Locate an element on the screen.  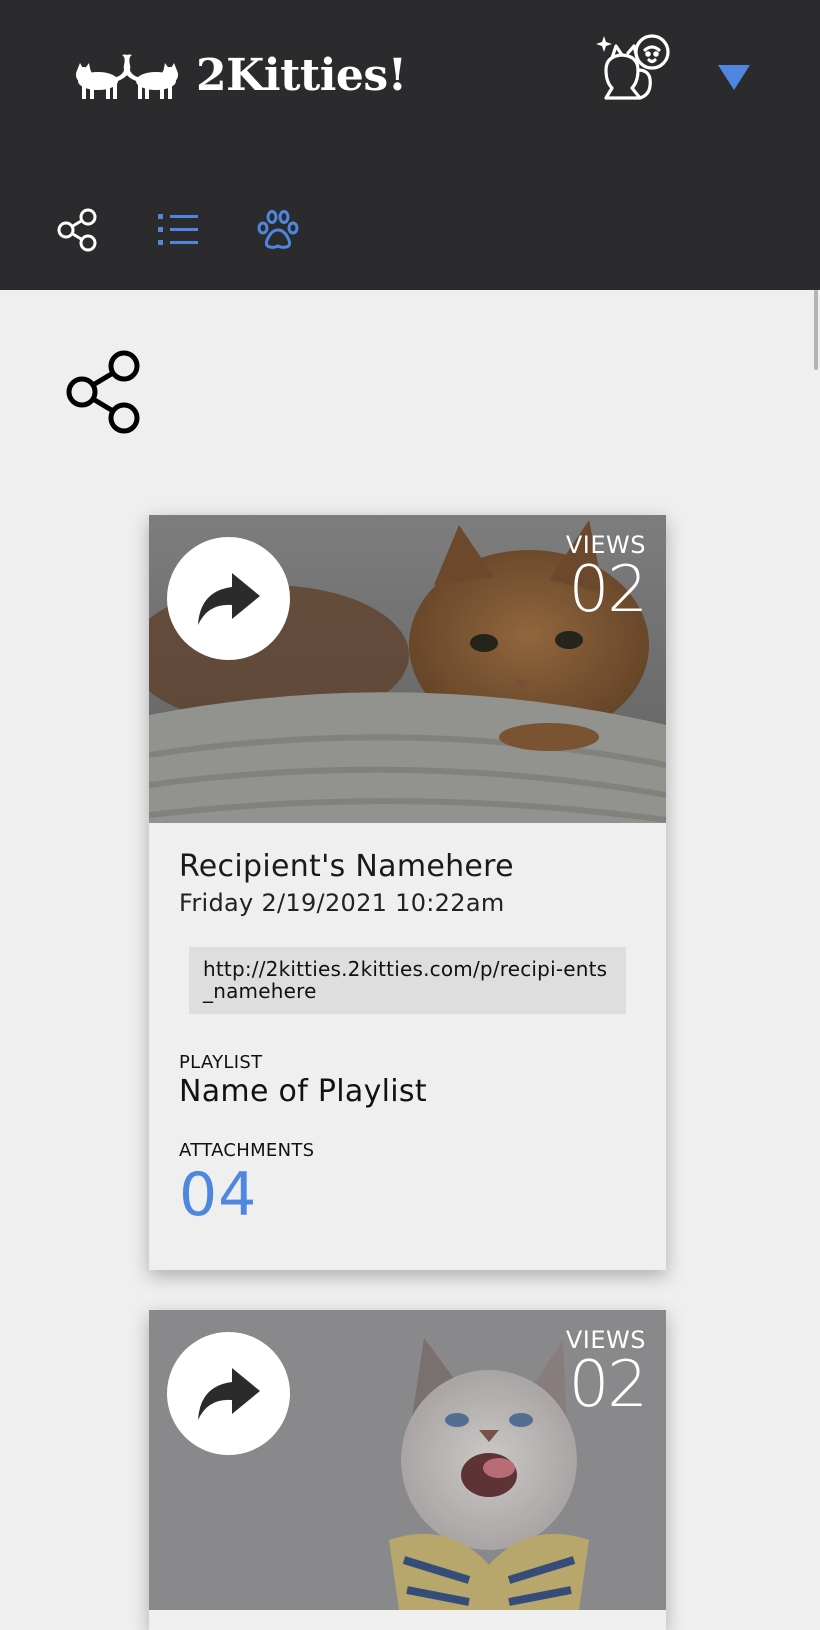
nav-item-shares is located at coordinates (78, 230).